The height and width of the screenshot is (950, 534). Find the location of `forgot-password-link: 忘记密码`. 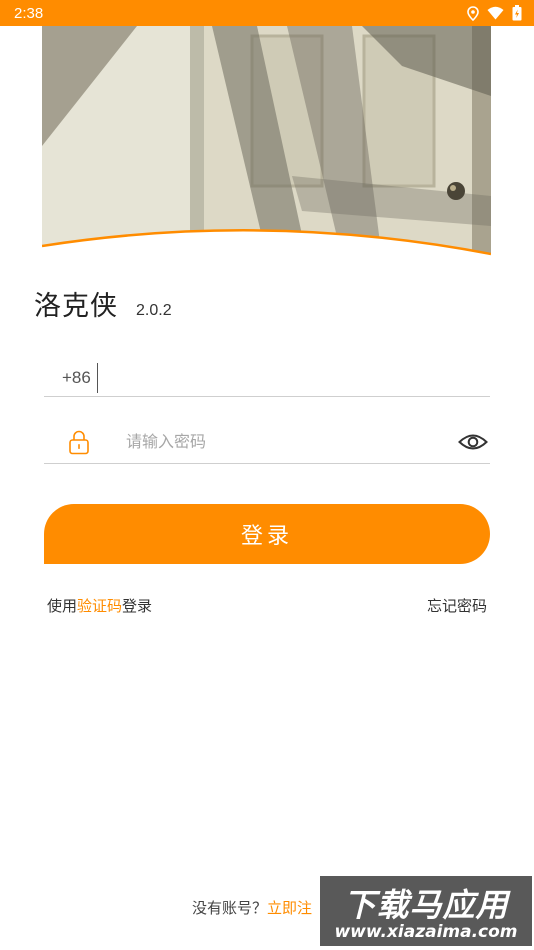

forgot-password-link: 忘记密码 is located at coordinates (457, 605).